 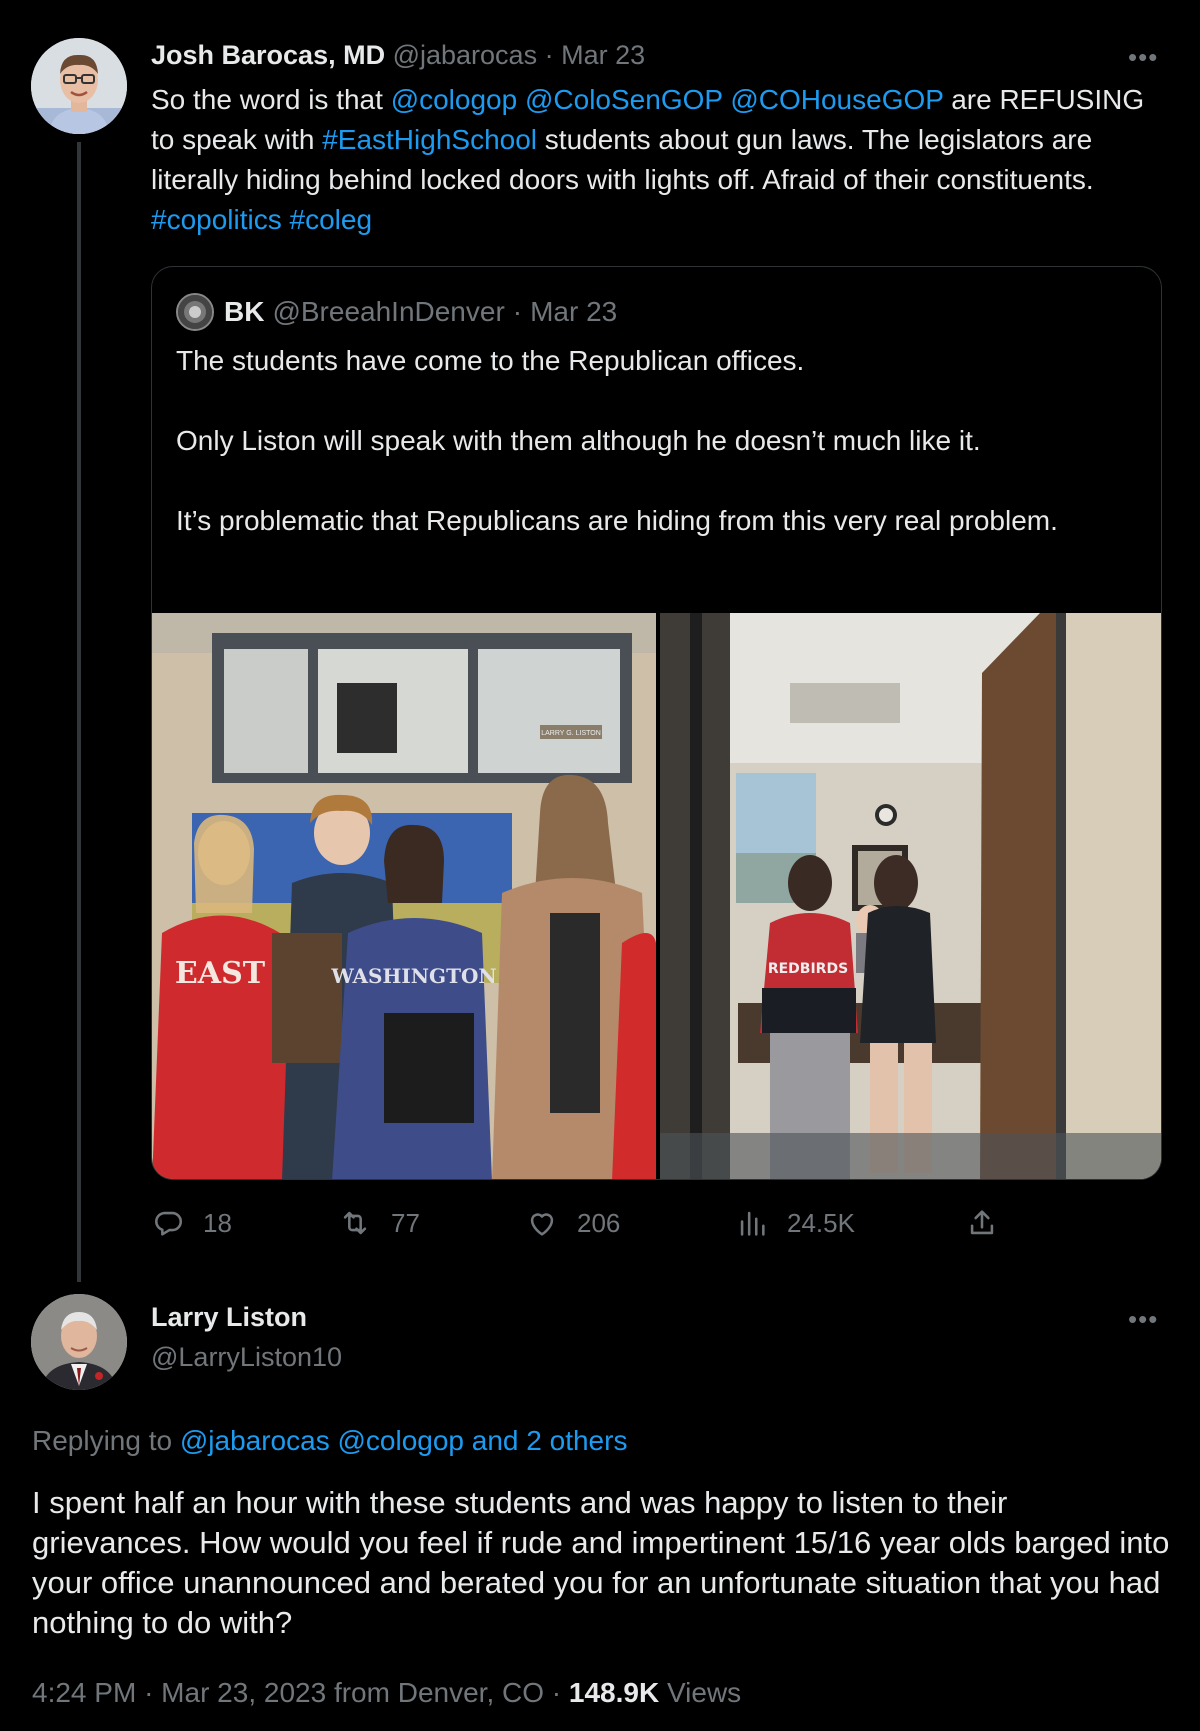 I want to click on reply-location: from Denver, CO, so click(x=439, y=1692).